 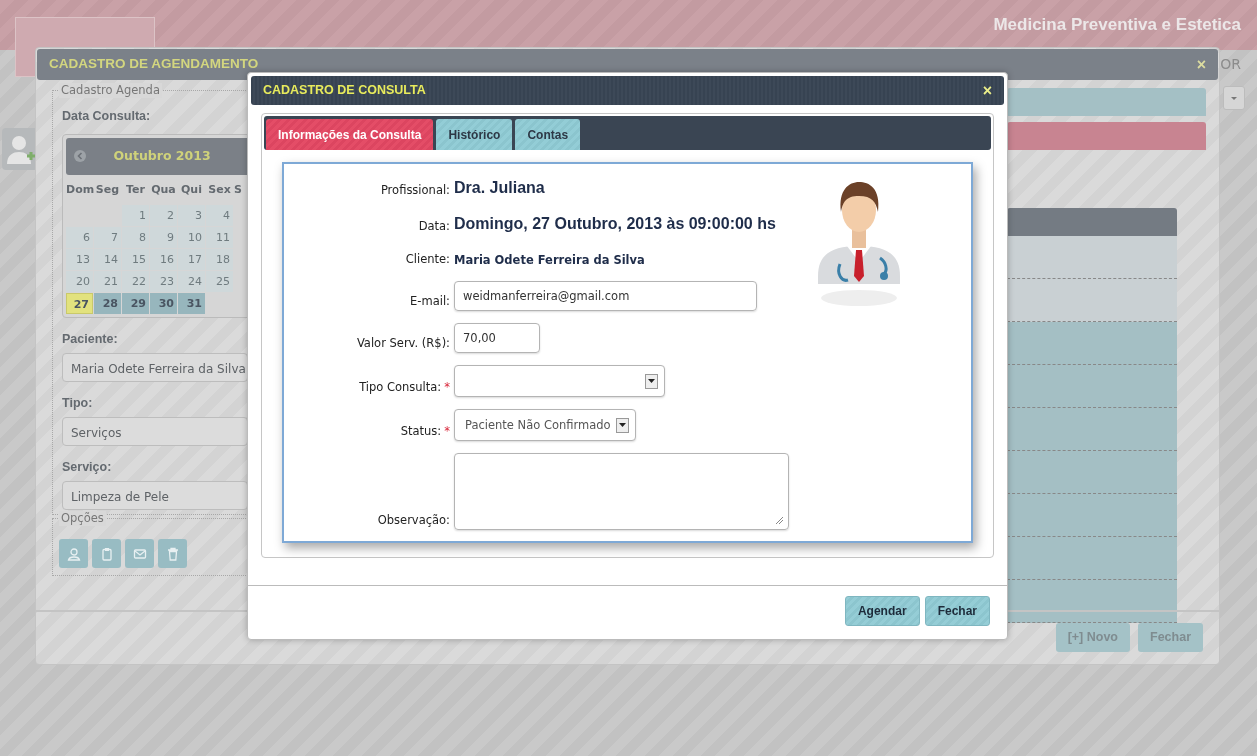 I want to click on field-label: Serviço:, so click(x=87, y=467).